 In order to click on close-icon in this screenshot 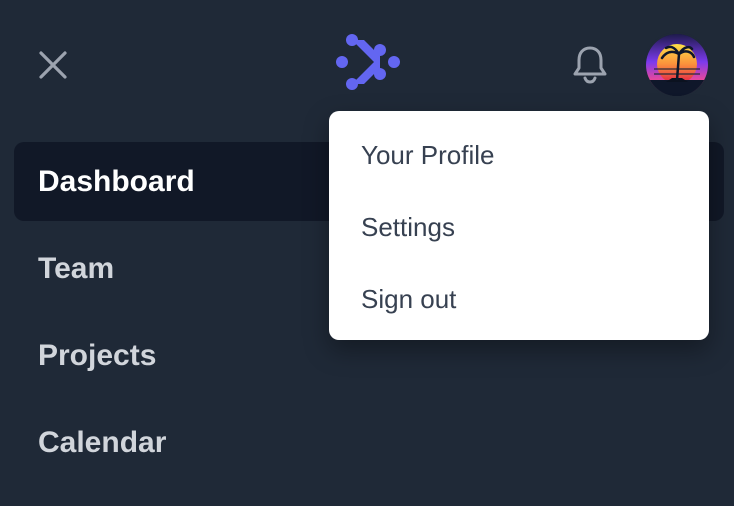, I will do `click(53, 65)`.